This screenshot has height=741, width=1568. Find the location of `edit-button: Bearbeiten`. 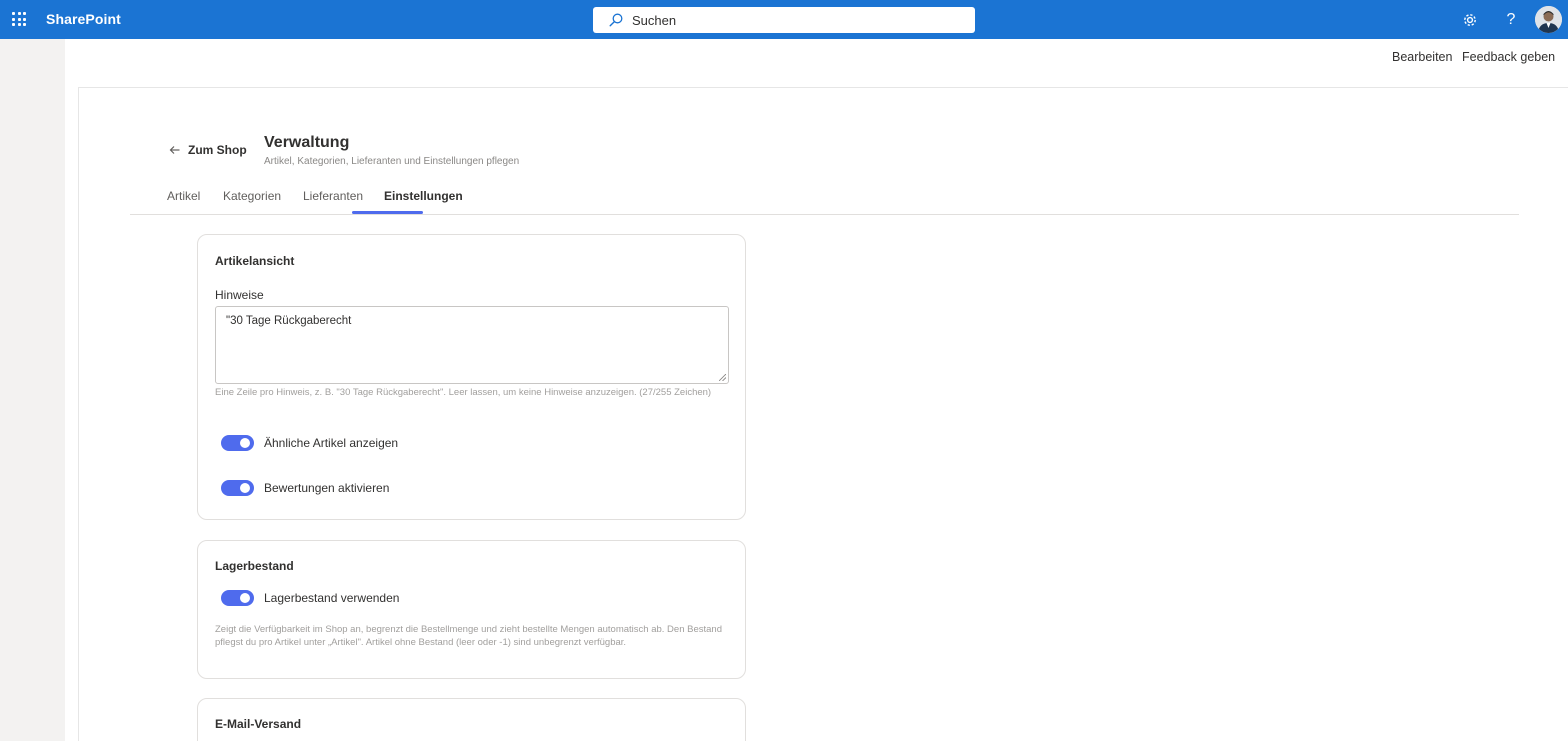

edit-button: Bearbeiten is located at coordinates (1422, 57).